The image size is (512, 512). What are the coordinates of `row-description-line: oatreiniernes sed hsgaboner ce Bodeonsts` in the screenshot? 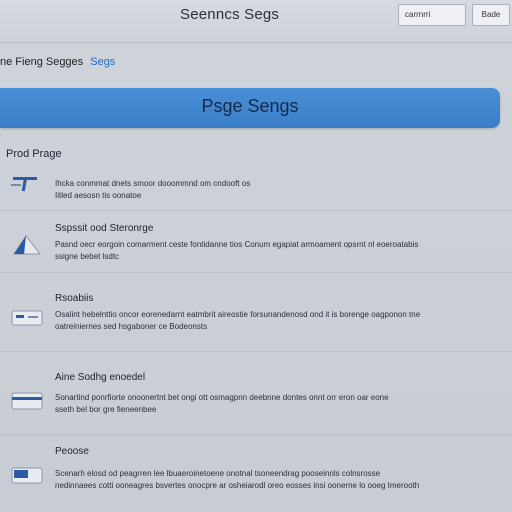 It's located at (131, 326).